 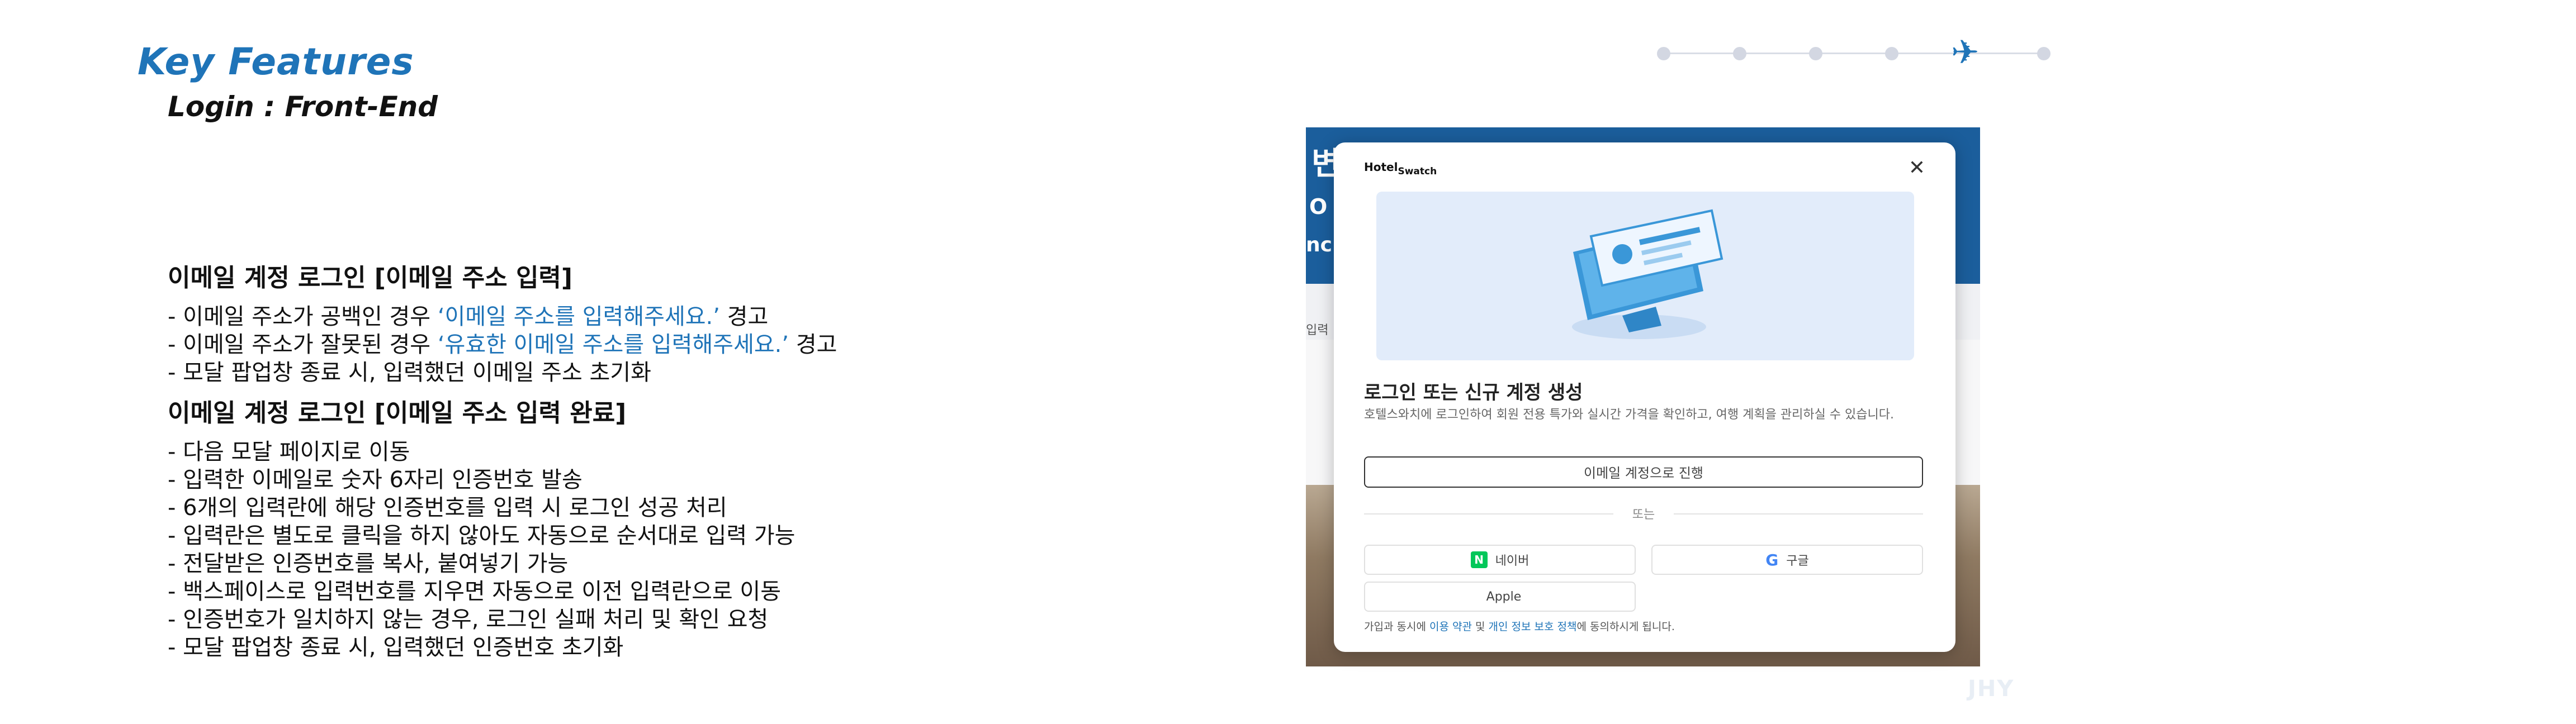 What do you see at coordinates (409, 373) in the screenshot?
I see `list-item: - 모달 팝업창 종료 시, 입력했던 이메일 주소 초기화` at bounding box center [409, 373].